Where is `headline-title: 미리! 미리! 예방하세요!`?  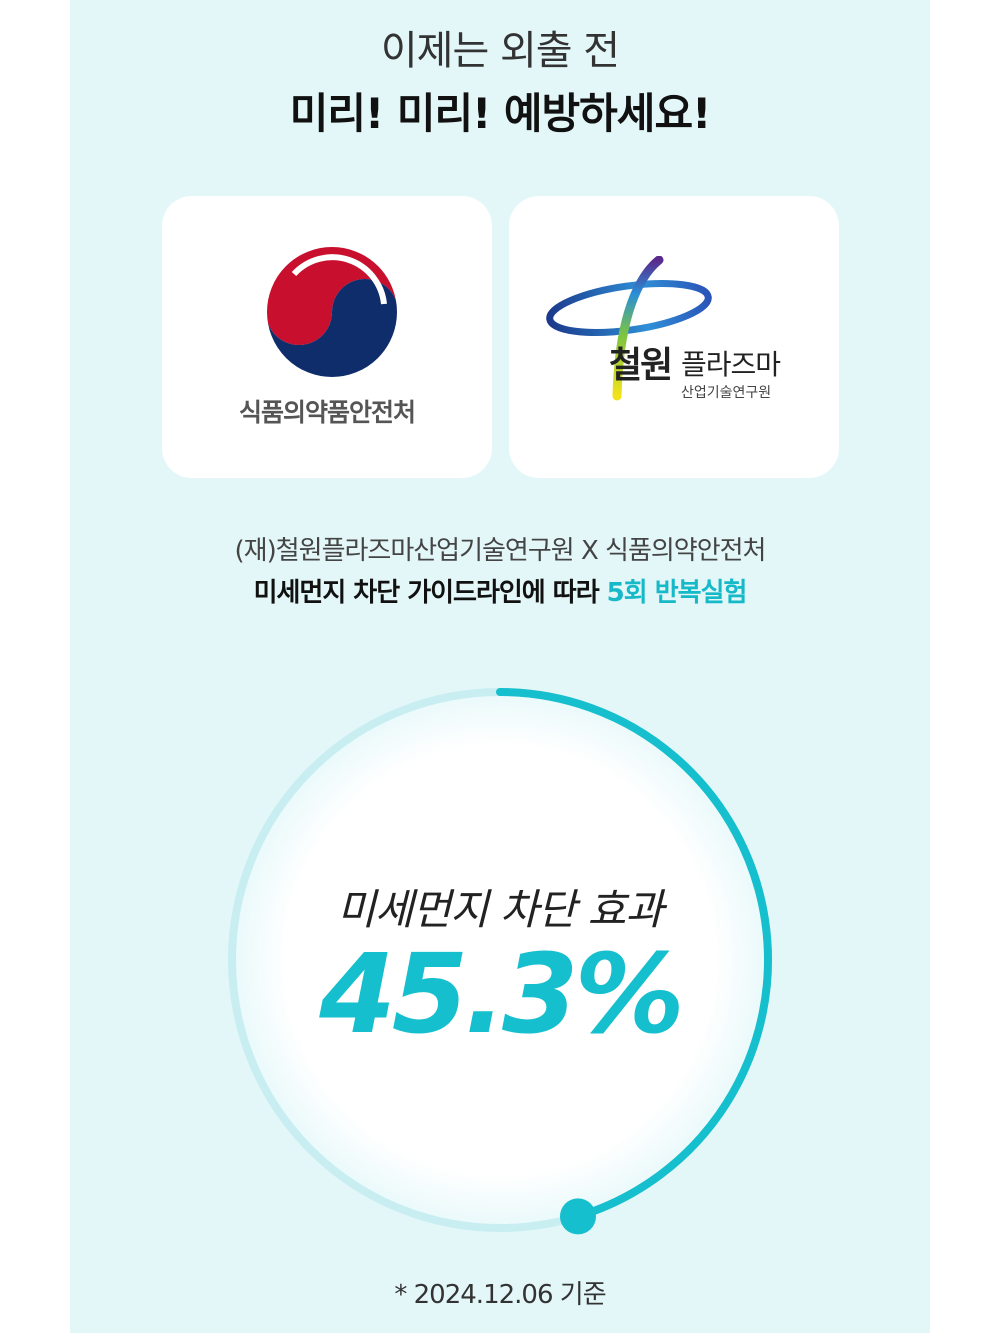
headline-title: 미리! 미리! 예방하세요! is located at coordinates (500, 113).